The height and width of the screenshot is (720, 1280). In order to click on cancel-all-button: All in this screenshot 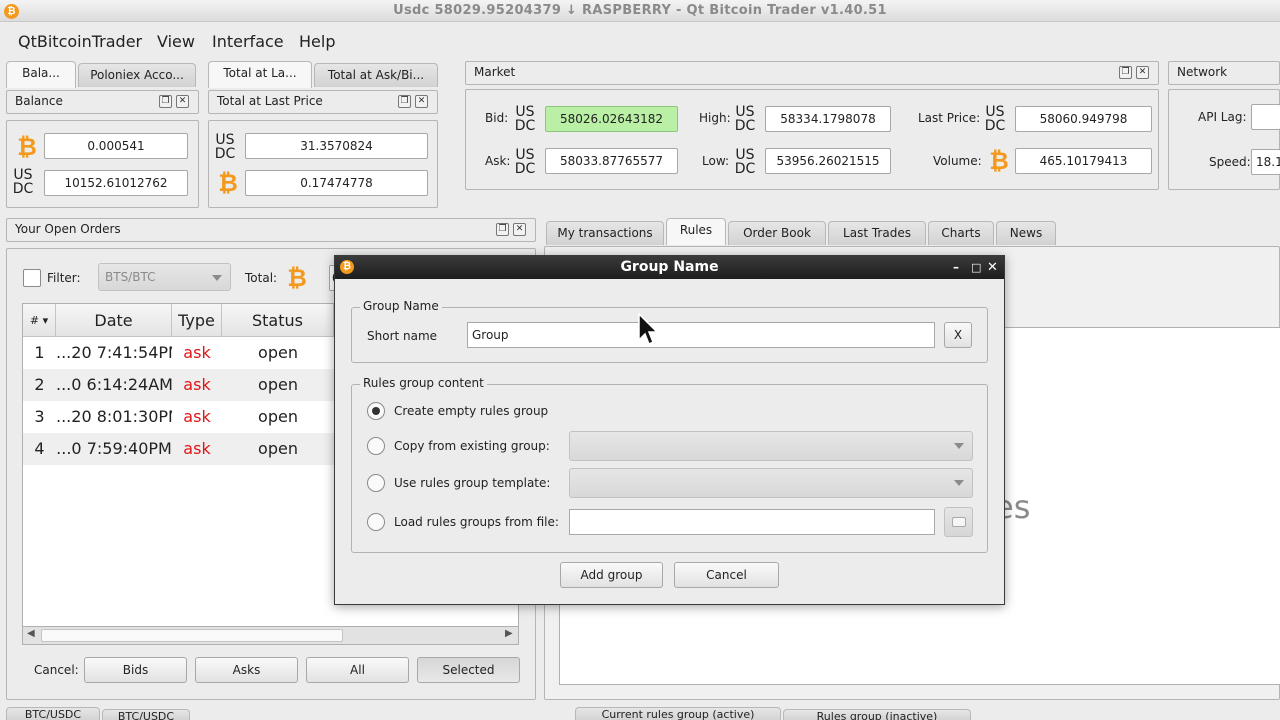, I will do `click(357, 670)`.